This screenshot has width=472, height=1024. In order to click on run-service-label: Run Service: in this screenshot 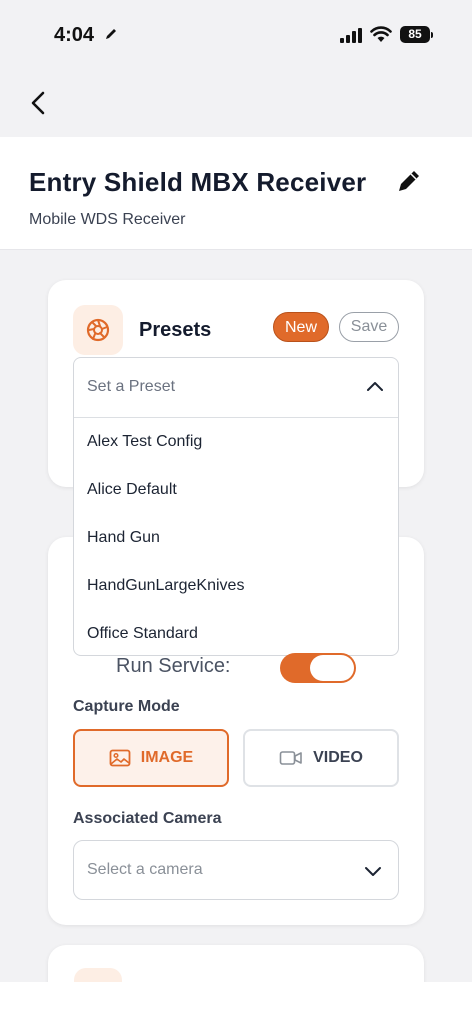, I will do `click(173, 666)`.